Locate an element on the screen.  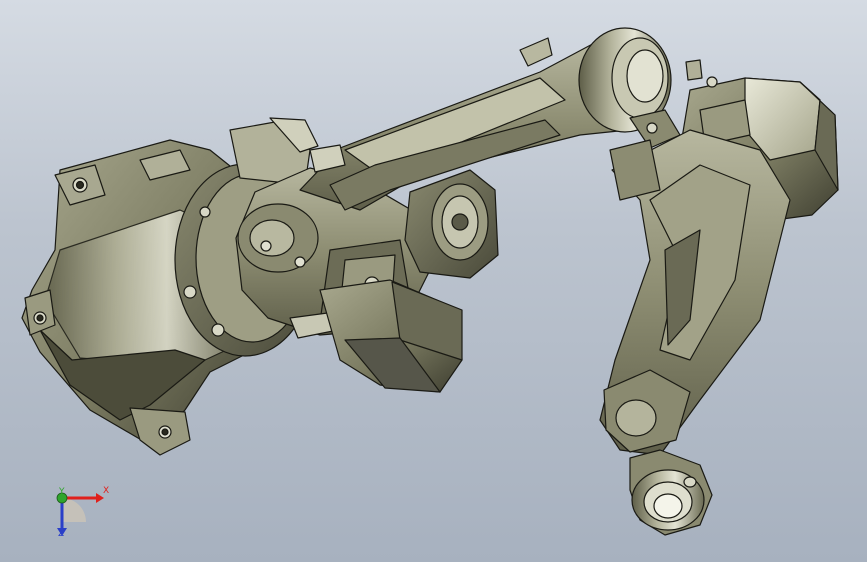
forearm is located at coordinates (695, 292).